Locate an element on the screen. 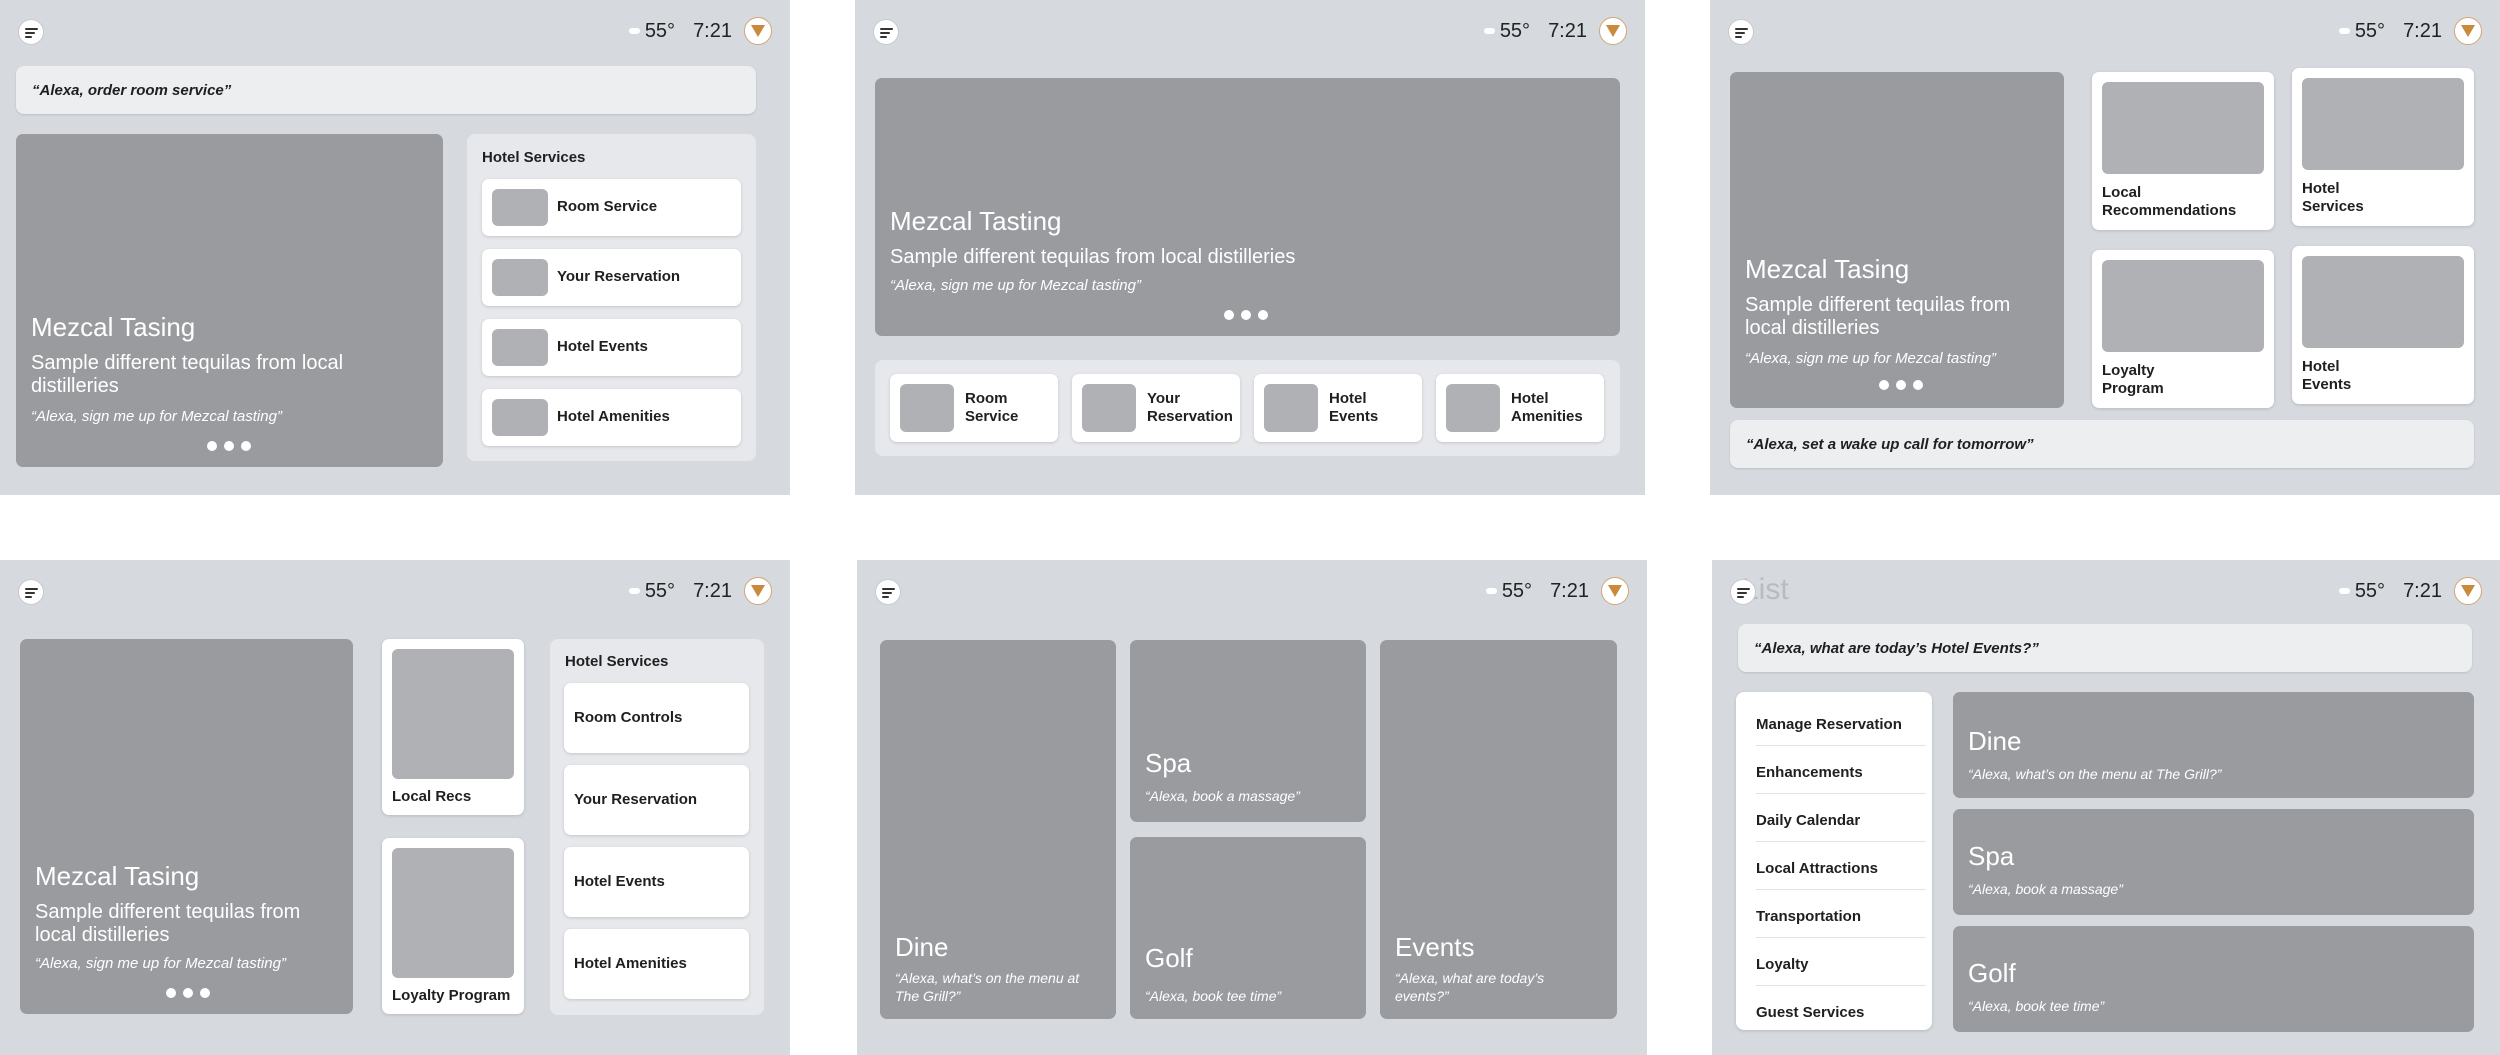 The image size is (2500, 1055). tile-title: Events is located at coordinates (1435, 947).